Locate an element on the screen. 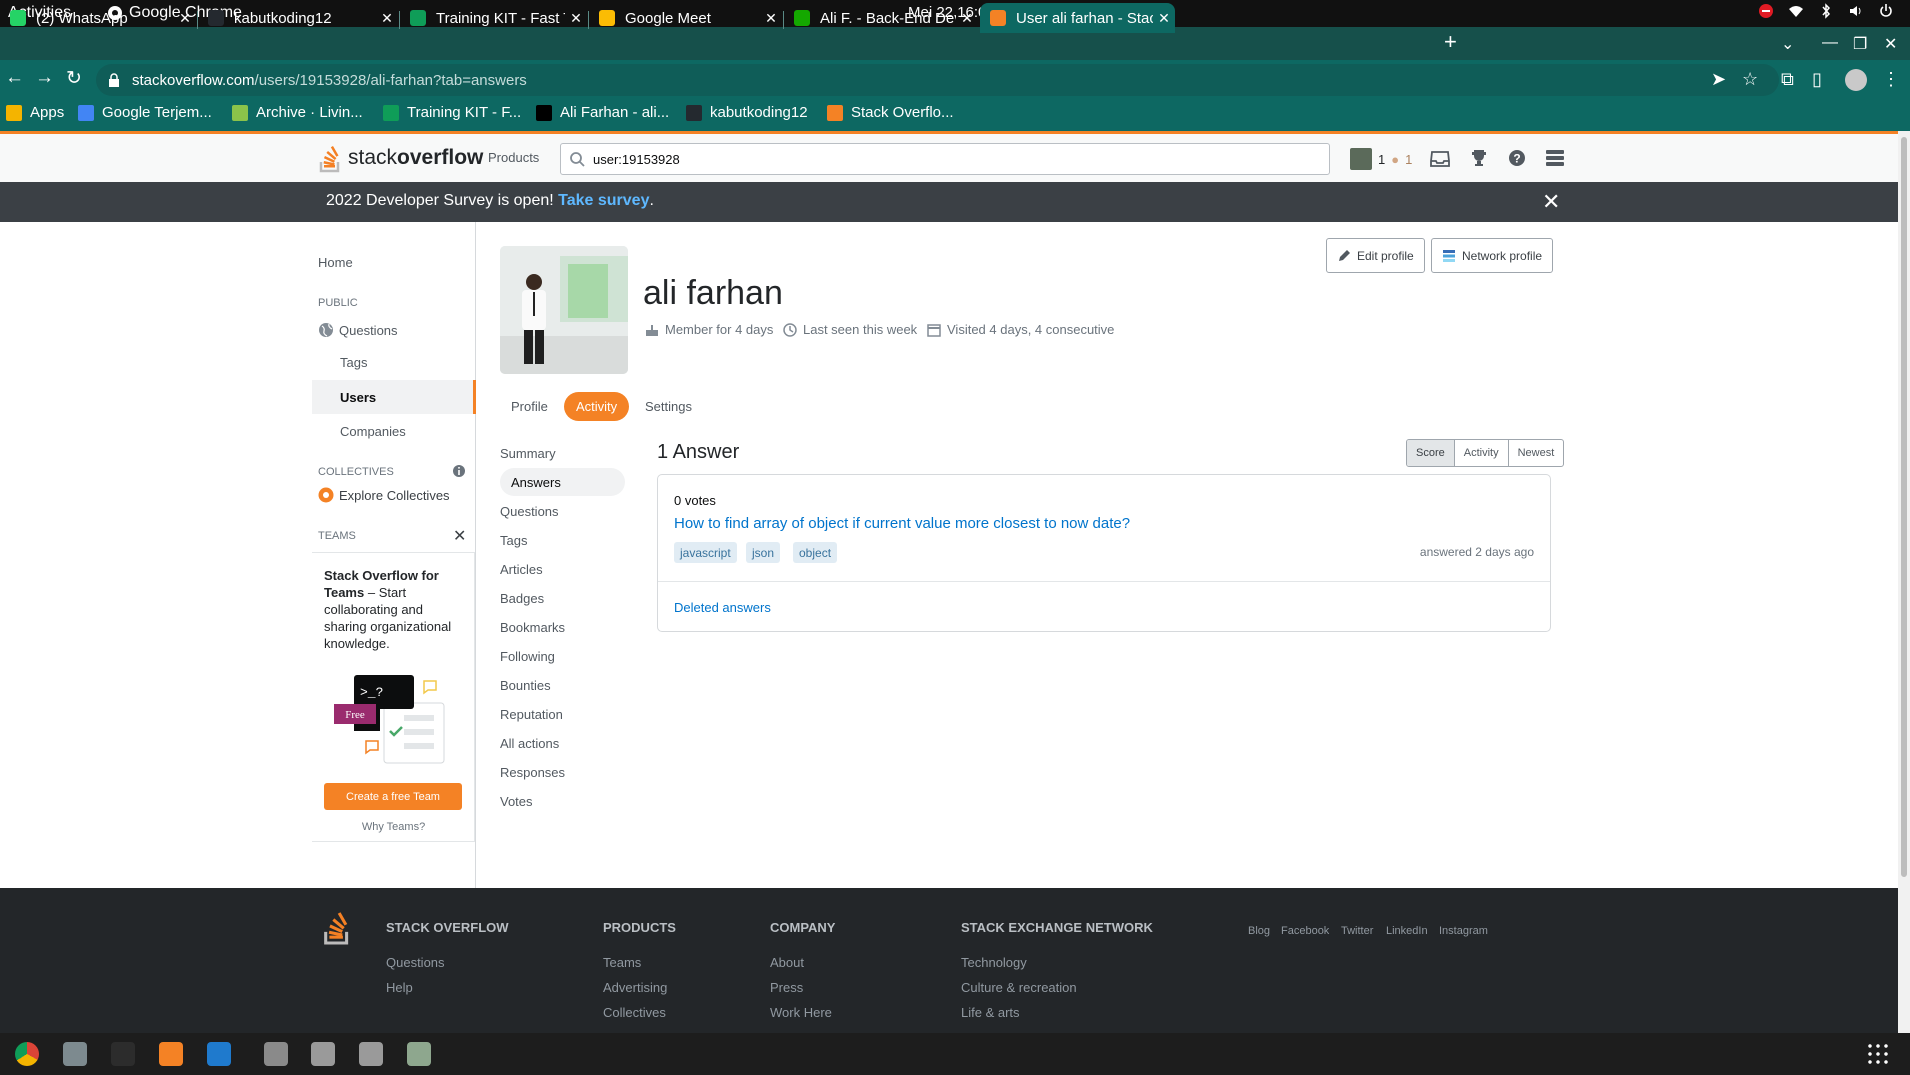 The width and height of the screenshot is (1910, 1075). footer-social-link: Instagram is located at coordinates (1463, 931).